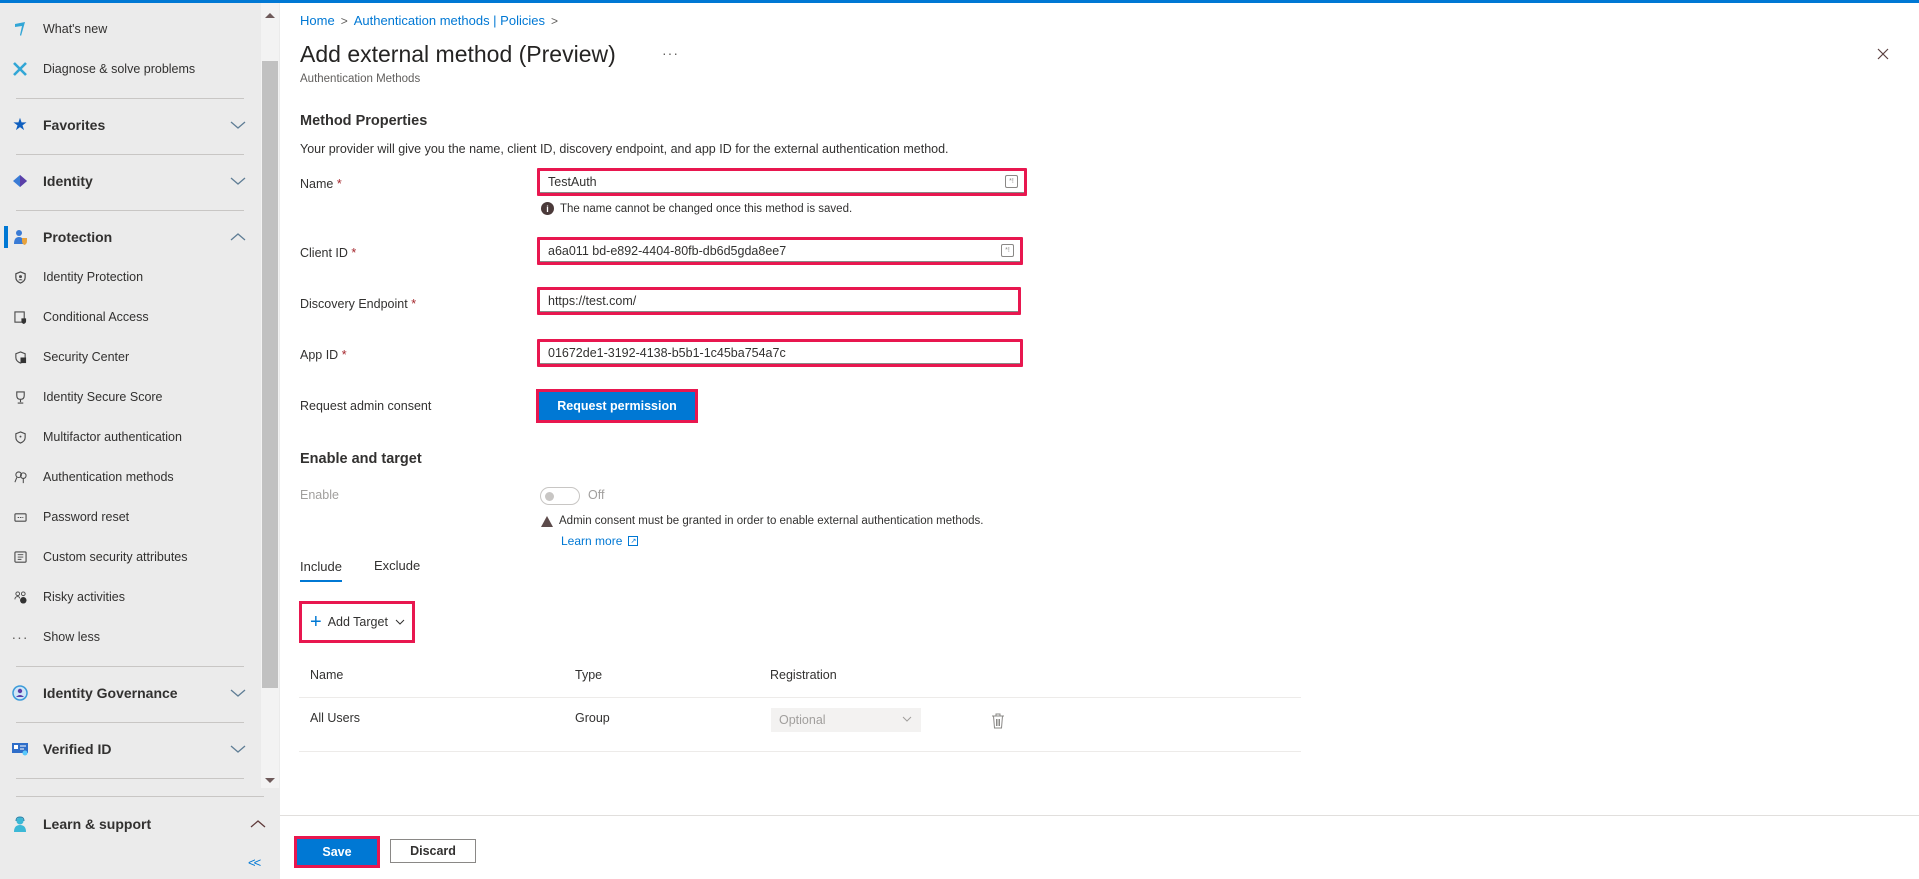 The width and height of the screenshot is (1919, 879). What do you see at coordinates (130, 749) in the screenshot?
I see `sidebar-group-verified-id: Verified ID` at bounding box center [130, 749].